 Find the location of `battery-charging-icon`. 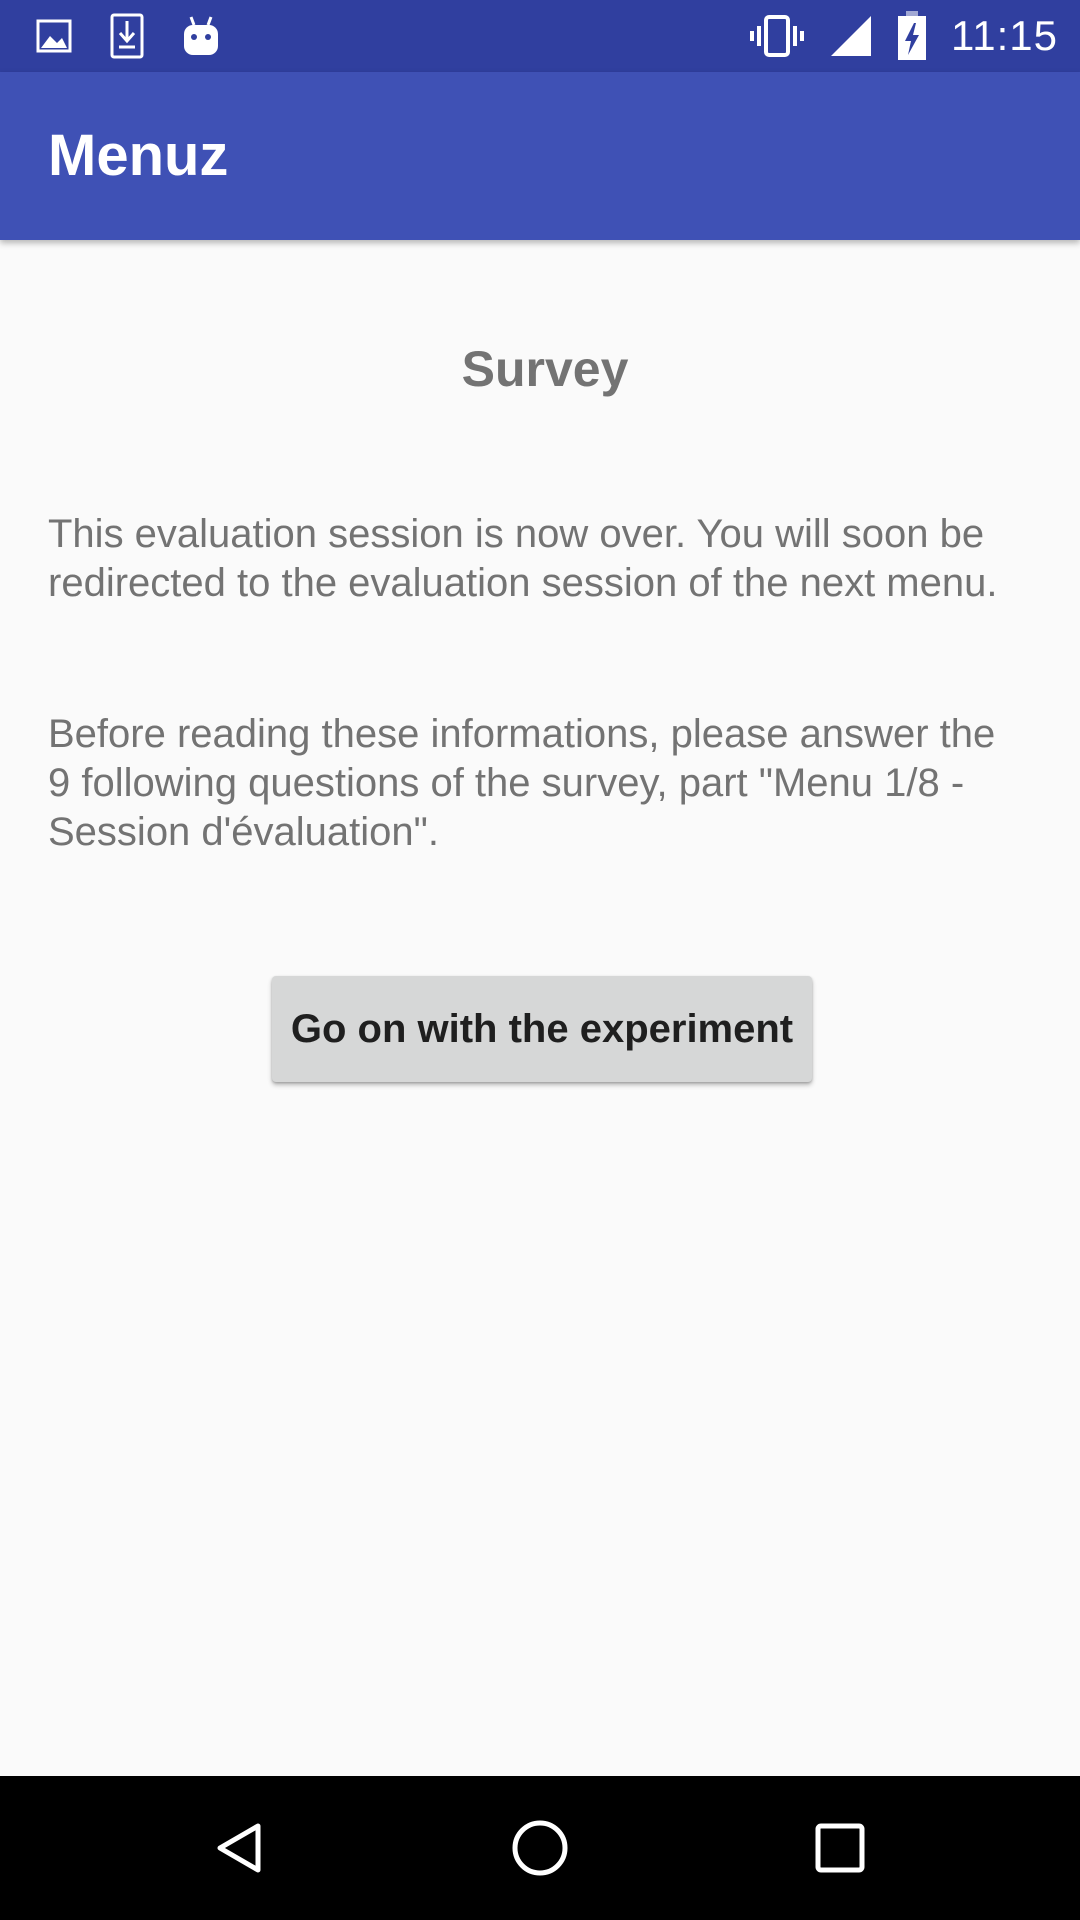

battery-charging-icon is located at coordinates (912, 35).